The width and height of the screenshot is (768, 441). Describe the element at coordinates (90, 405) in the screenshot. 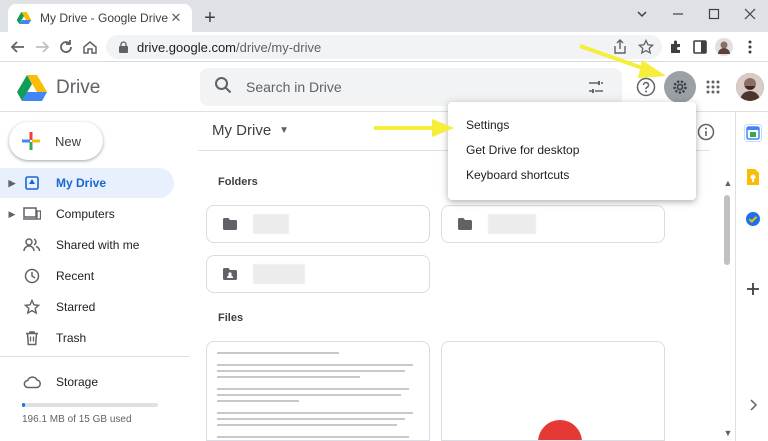

I see `storage-usage-bar` at that location.